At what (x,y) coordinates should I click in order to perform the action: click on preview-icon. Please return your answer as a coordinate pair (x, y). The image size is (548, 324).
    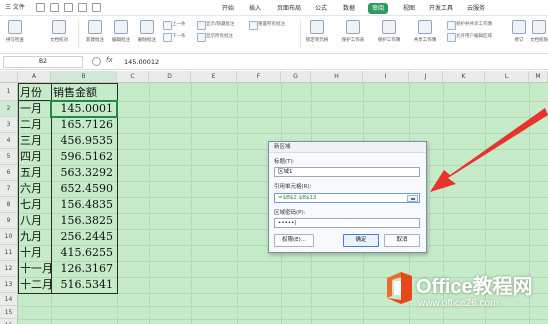
    Looking at the image, I should click on (68, 7).